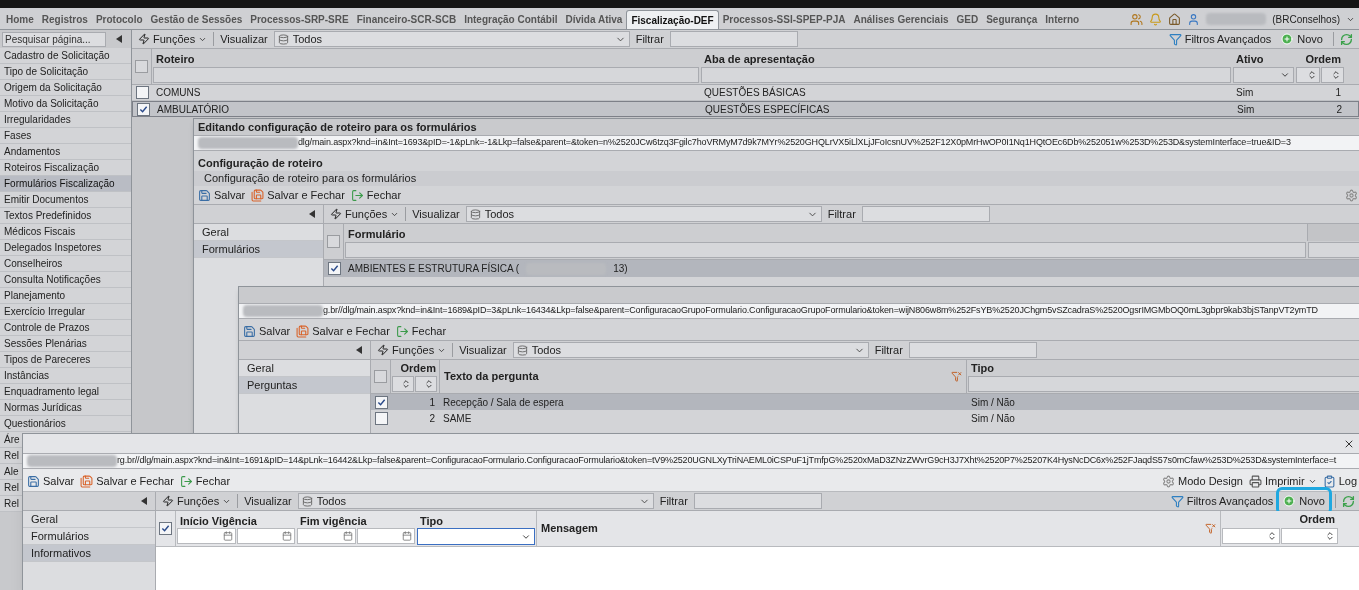 Image resolution: width=1359 pixels, height=590 pixels. I want to click on sidebar-item: Questionários, so click(65, 424).